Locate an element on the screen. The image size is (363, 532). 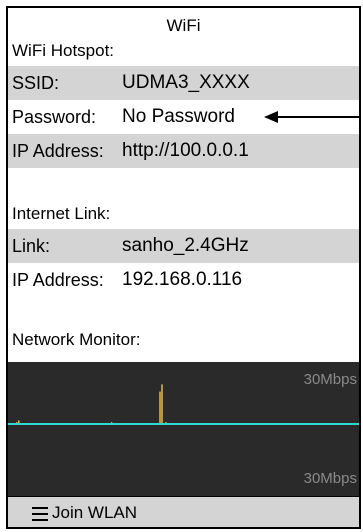
monitor-heading: Network Monitor: is located at coordinates (76, 339).